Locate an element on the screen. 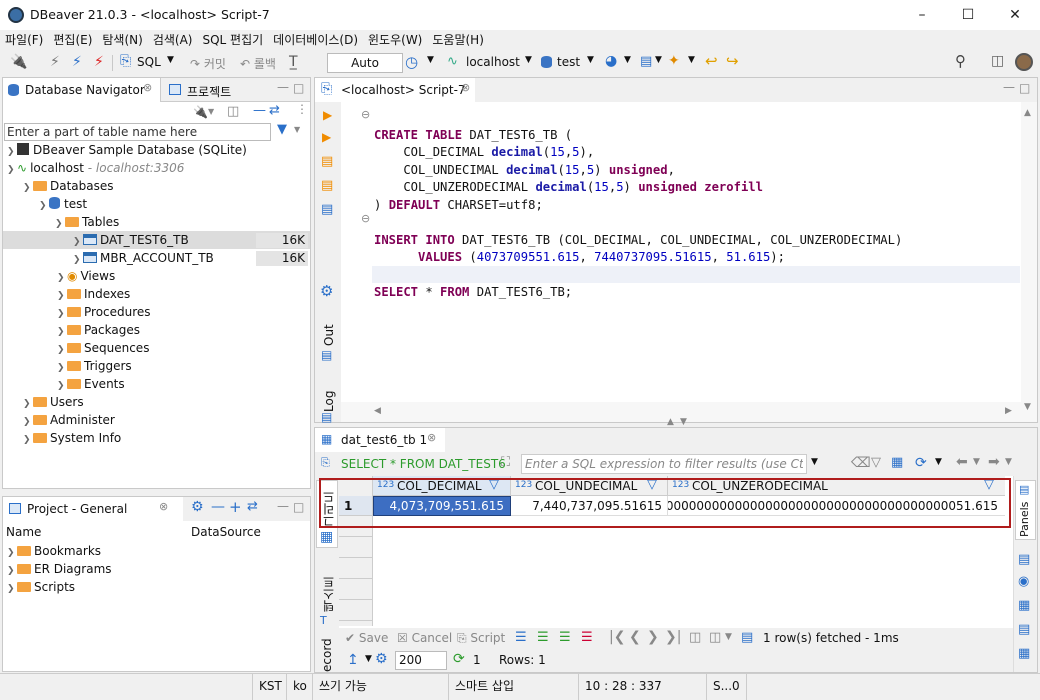 The height and width of the screenshot is (700, 1040). metadata-icon: ▦ is located at coordinates (1024, 605).